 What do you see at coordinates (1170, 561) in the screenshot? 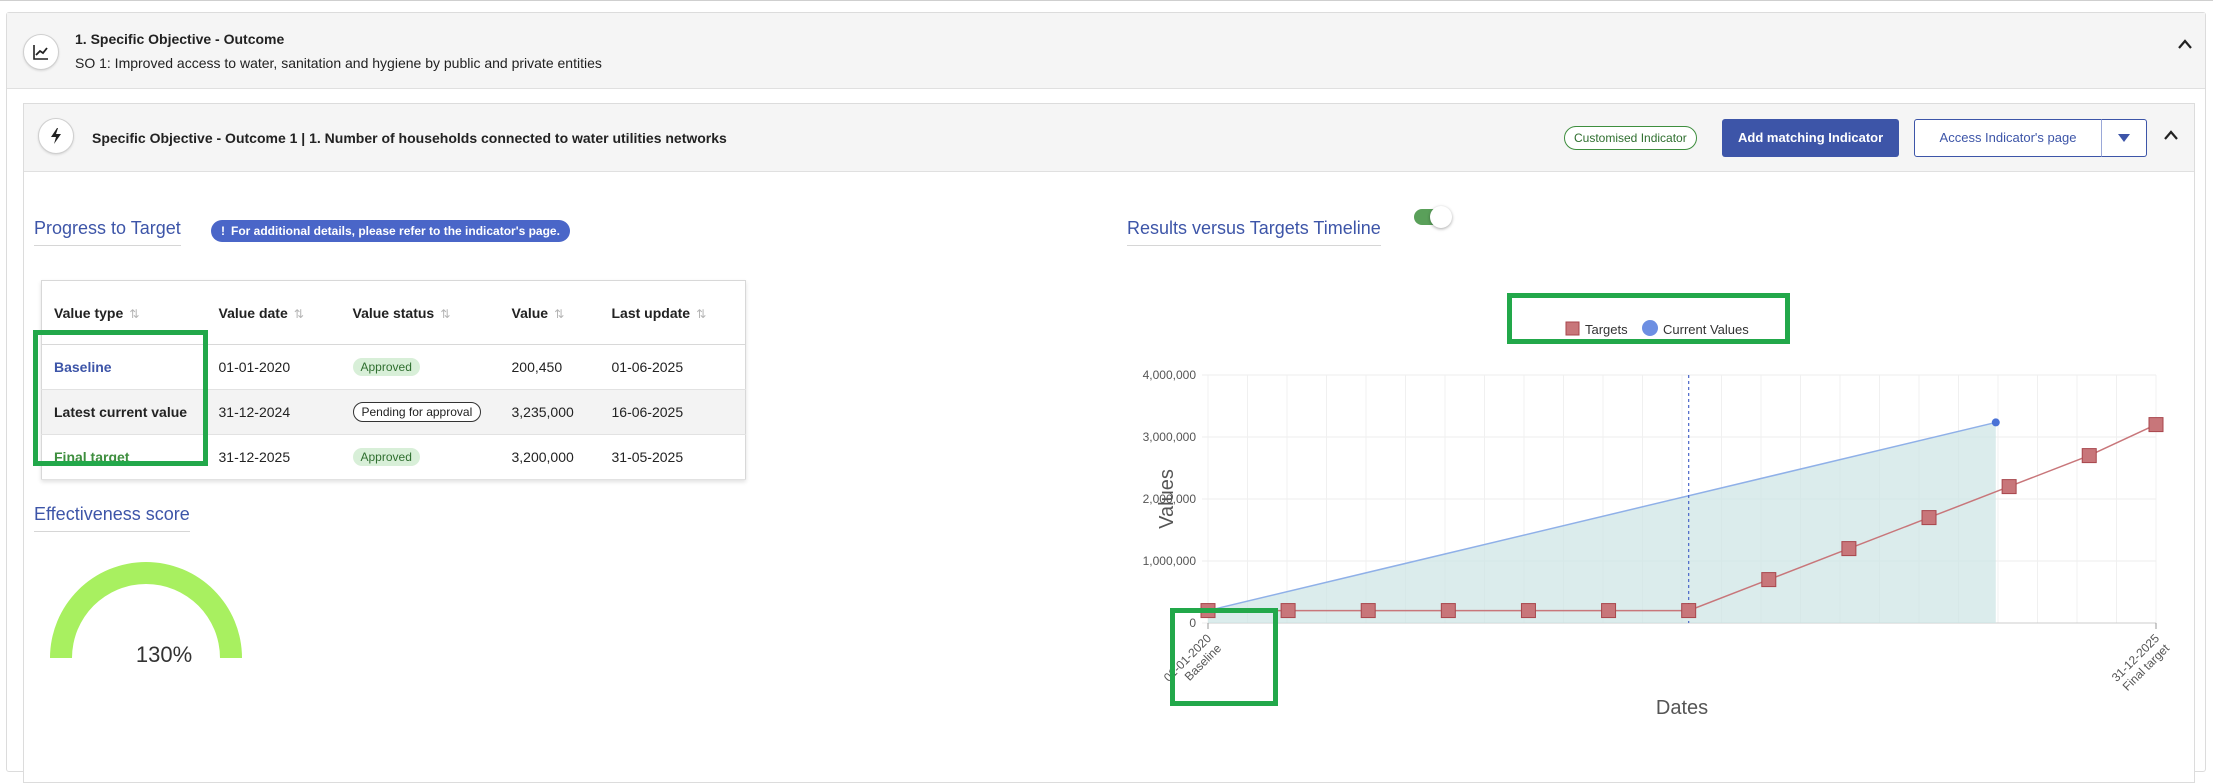
I see `y-tick-label: 1,000,000` at bounding box center [1170, 561].